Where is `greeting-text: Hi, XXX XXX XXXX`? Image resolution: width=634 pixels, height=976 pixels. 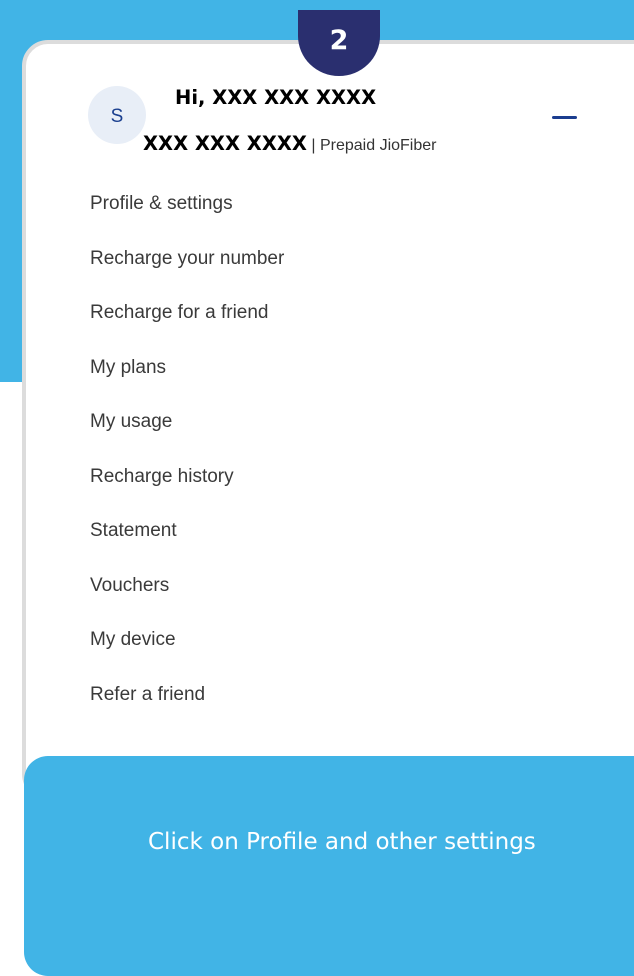 greeting-text: Hi, XXX XXX XXXX is located at coordinates (276, 97).